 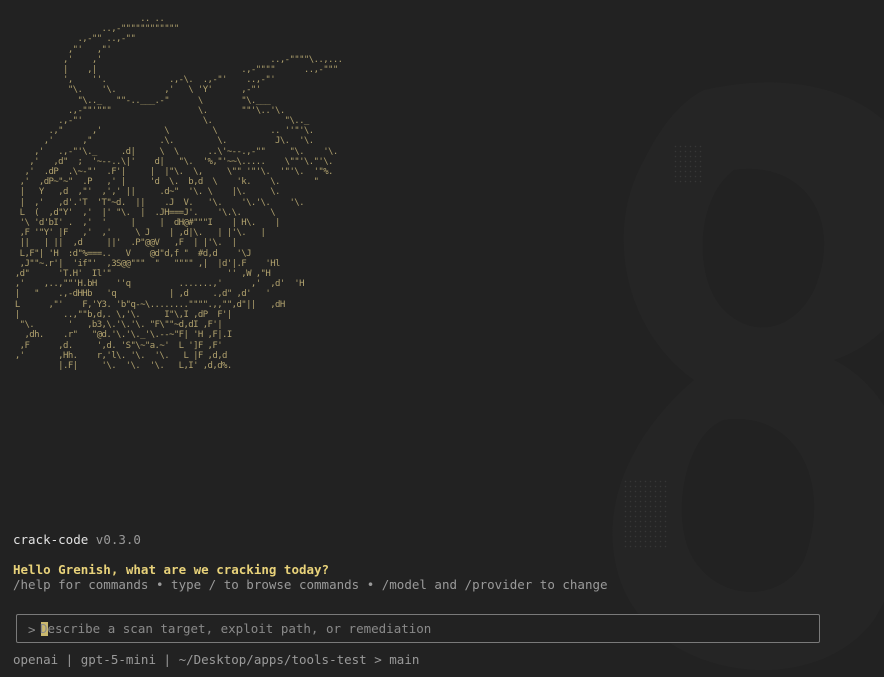 I want to click on prompt-chevron-icon: >, so click(x=32, y=629).